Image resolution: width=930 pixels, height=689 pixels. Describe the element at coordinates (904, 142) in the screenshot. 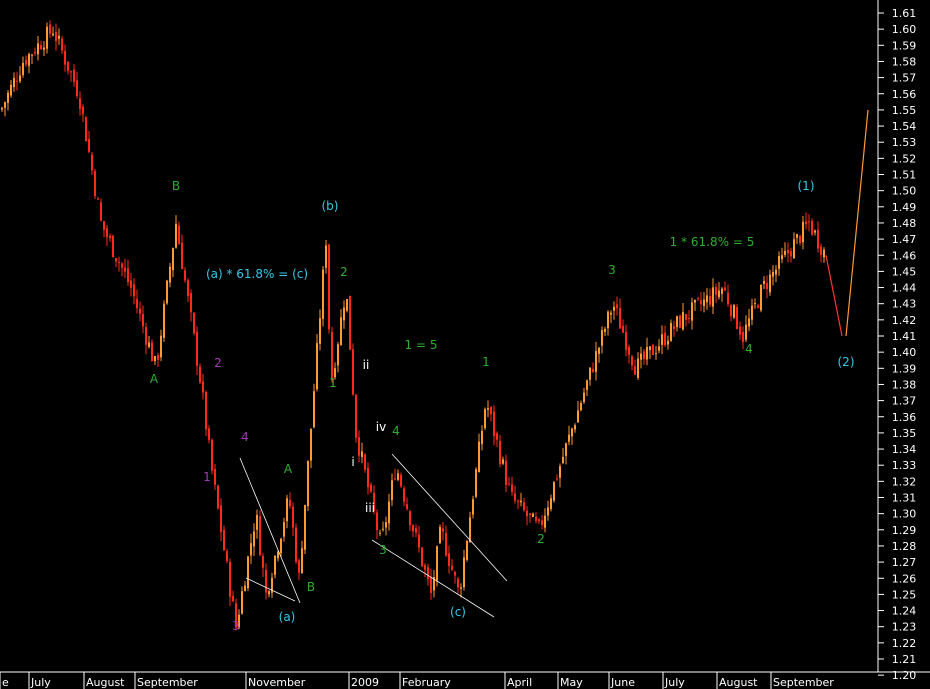

I see `y-tick-label: 1.53` at that location.